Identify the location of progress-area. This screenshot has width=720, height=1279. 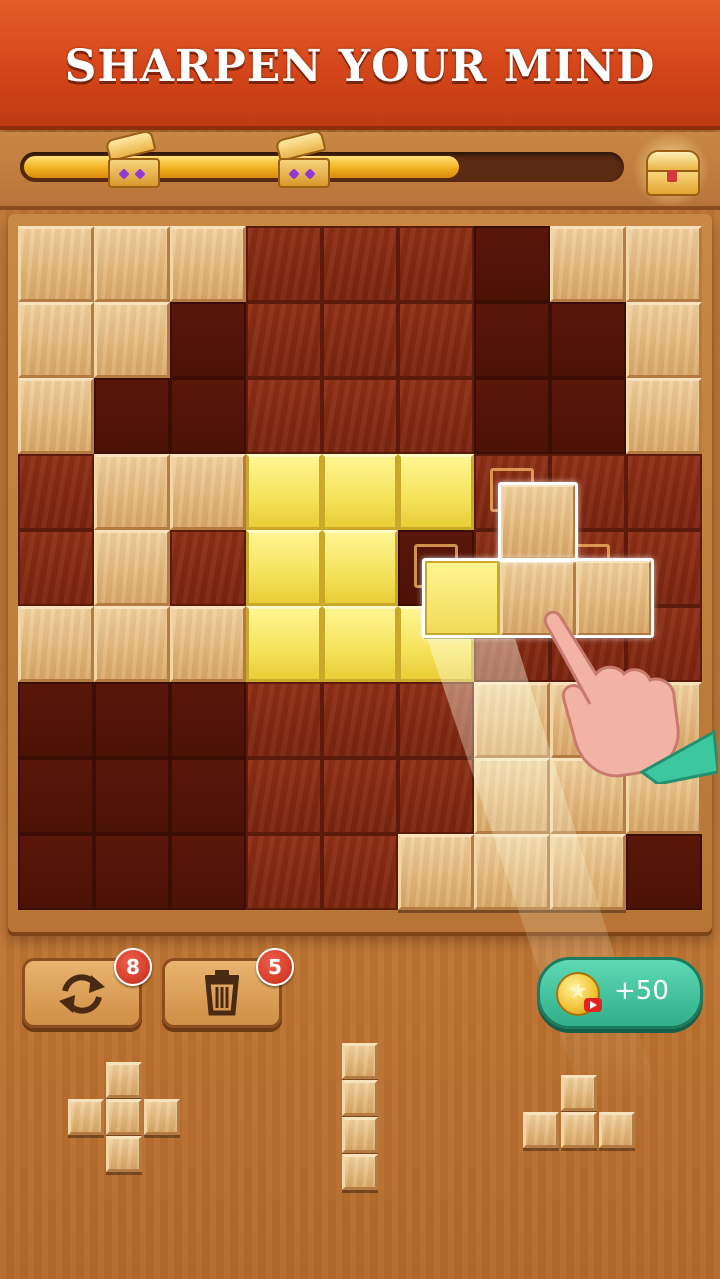
(360, 169).